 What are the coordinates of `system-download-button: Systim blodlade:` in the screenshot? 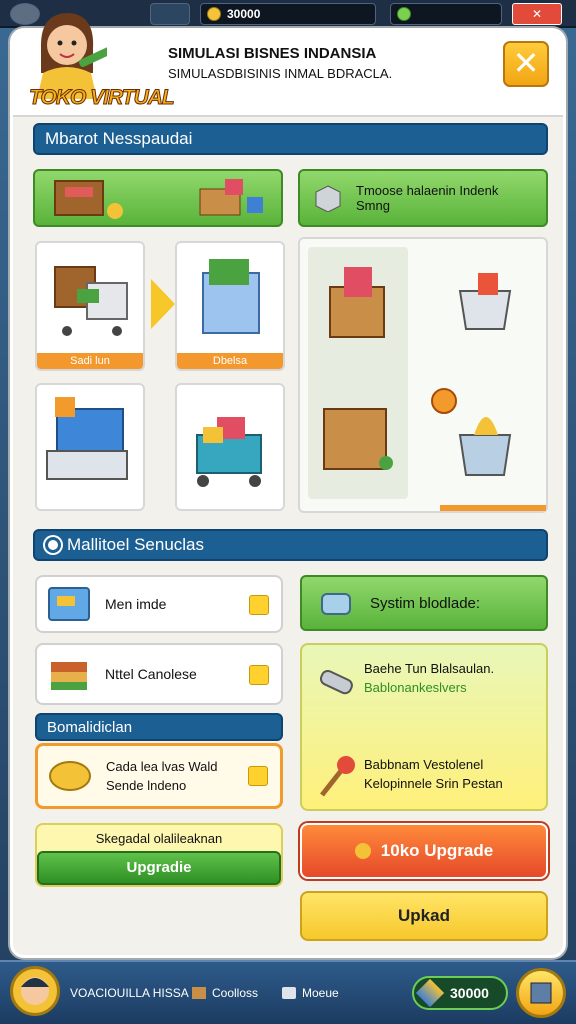 It's located at (424, 603).